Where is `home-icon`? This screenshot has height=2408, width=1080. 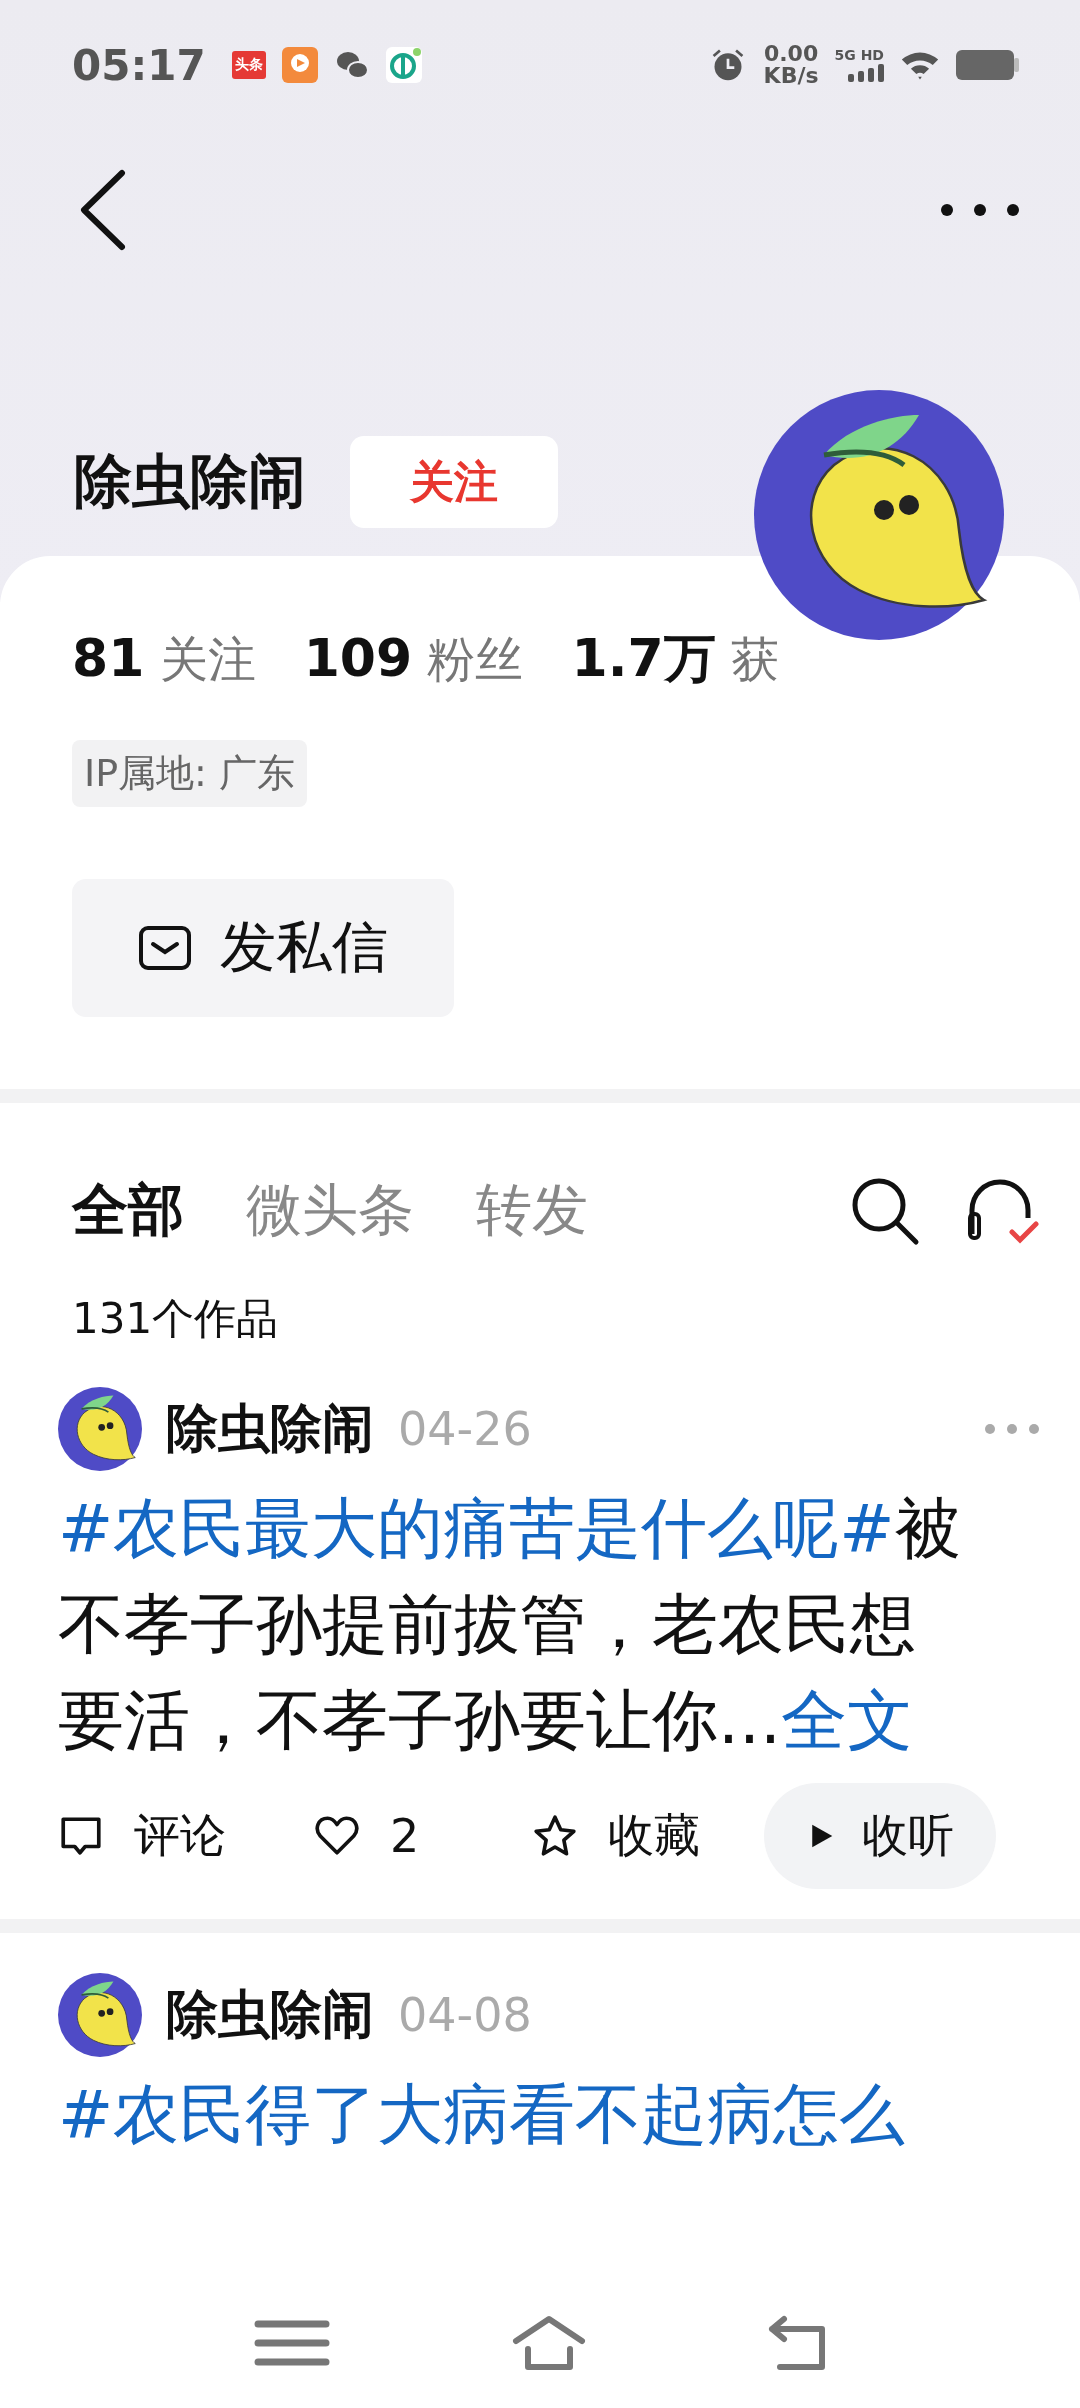 home-icon is located at coordinates (549, 2343).